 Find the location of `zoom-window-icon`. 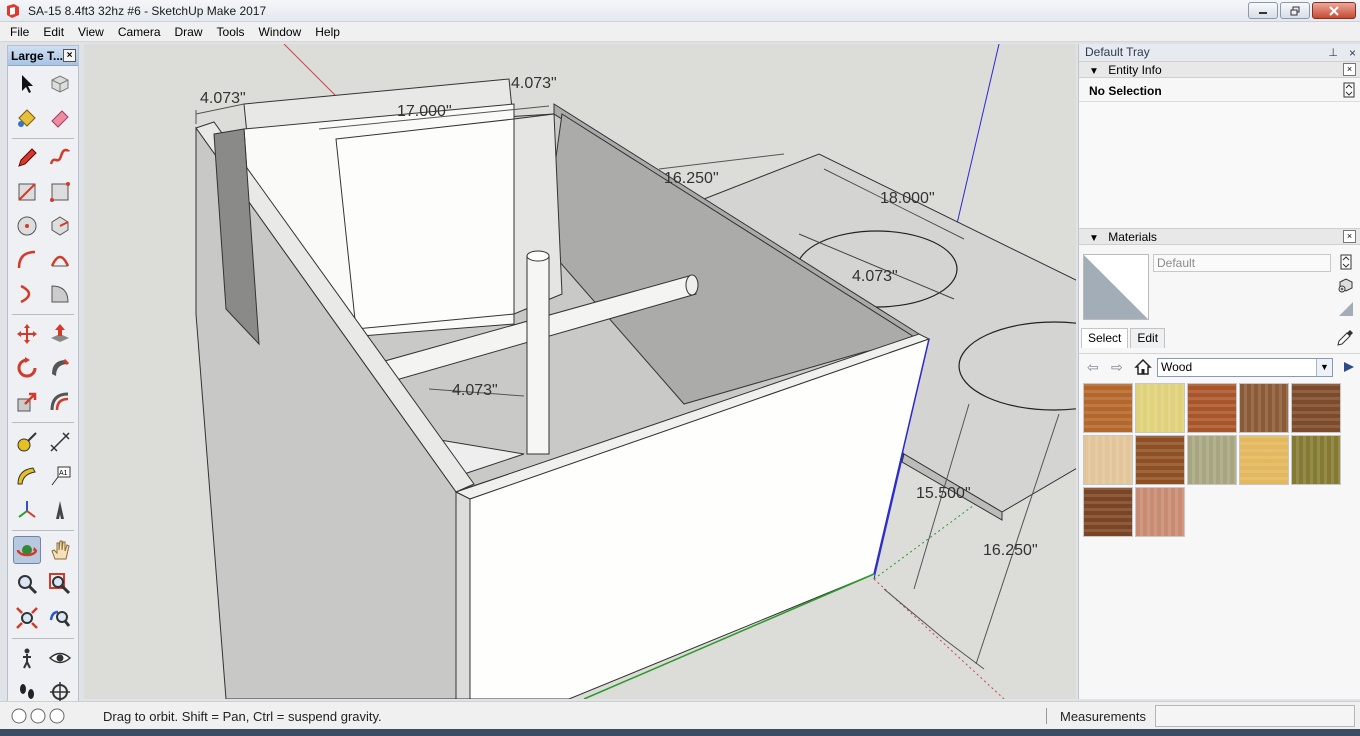

zoom-window-icon is located at coordinates (60, 584).